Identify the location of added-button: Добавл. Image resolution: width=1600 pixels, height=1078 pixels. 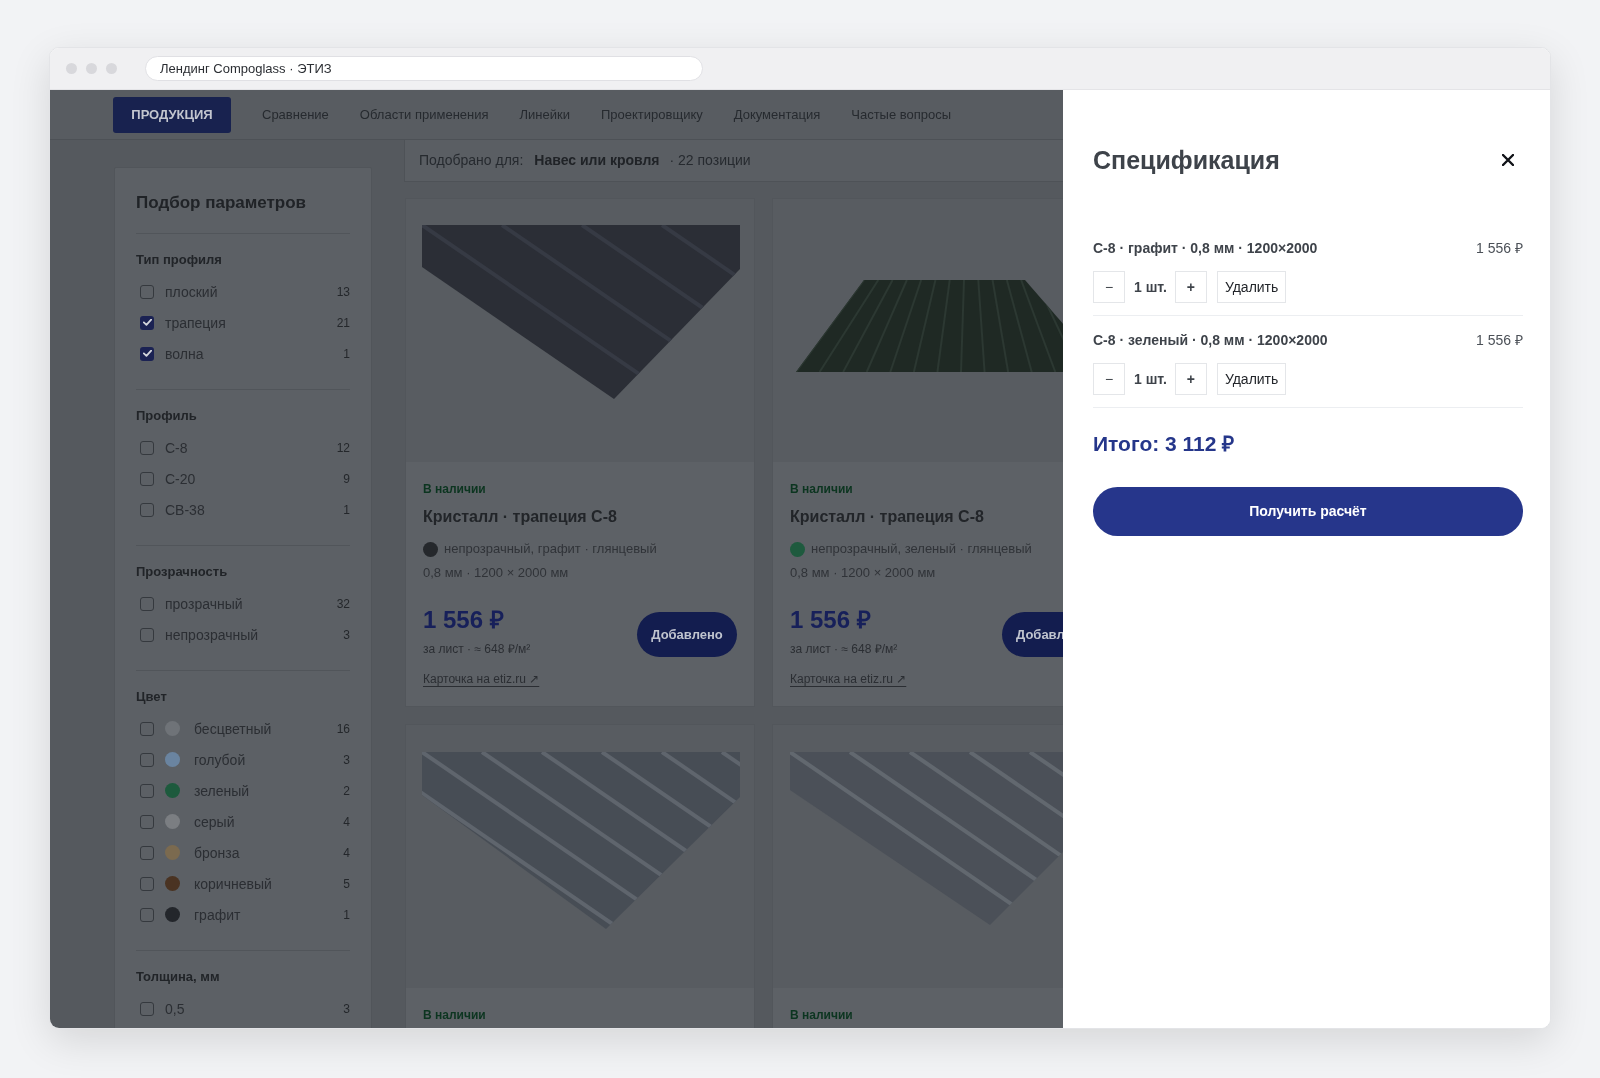
(1032, 634).